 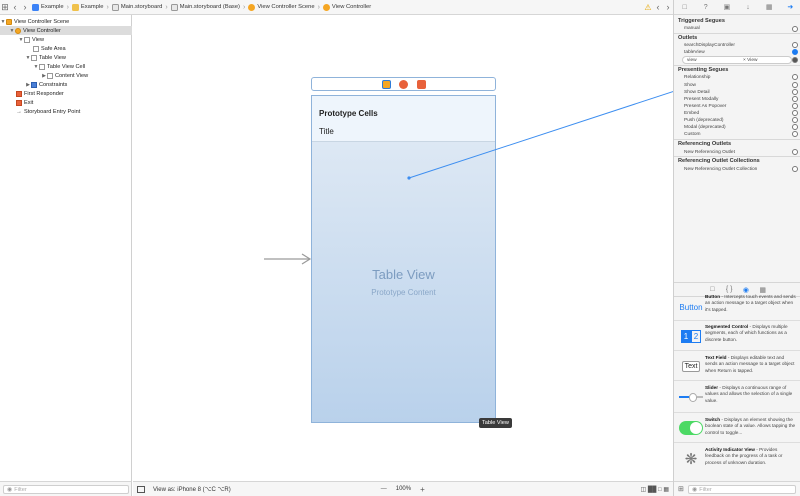 What do you see at coordinates (384, 489) in the screenshot?
I see `zoom-out-button: —` at bounding box center [384, 489].